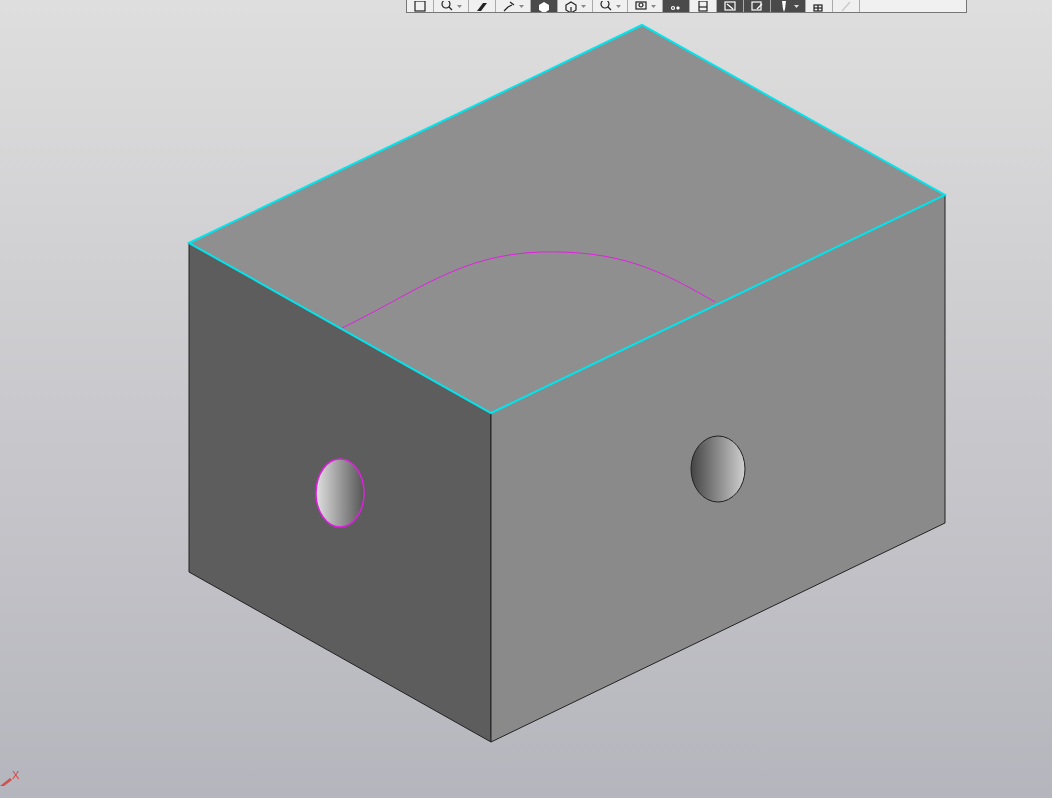 Image resolution: width=1052 pixels, height=798 pixels. Describe the element at coordinates (6, 782) in the screenshot. I see `axis-arrow-icon` at that location.